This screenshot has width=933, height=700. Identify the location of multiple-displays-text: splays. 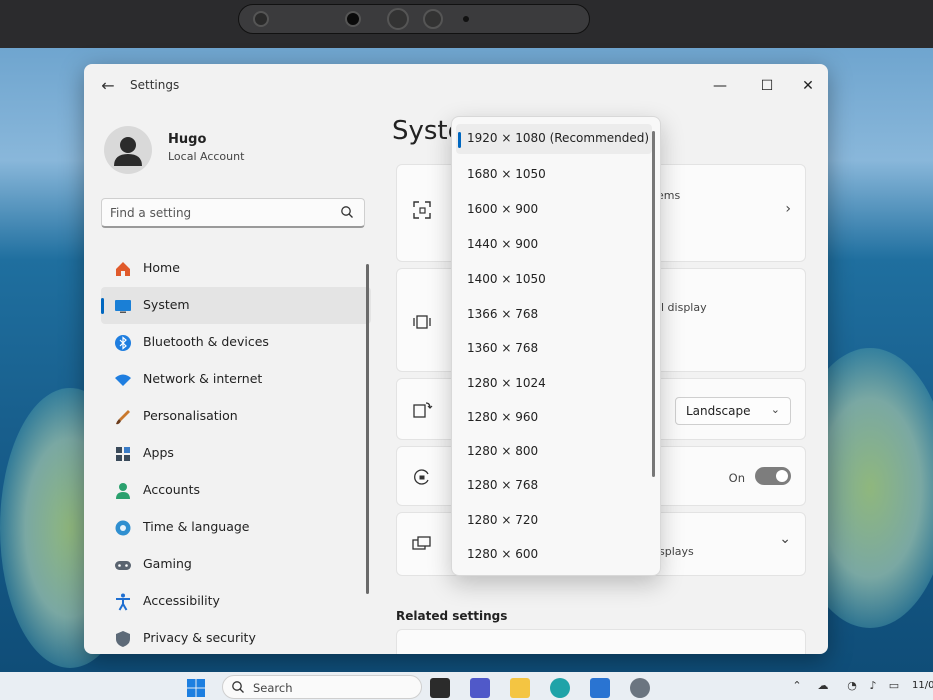
(676, 551).